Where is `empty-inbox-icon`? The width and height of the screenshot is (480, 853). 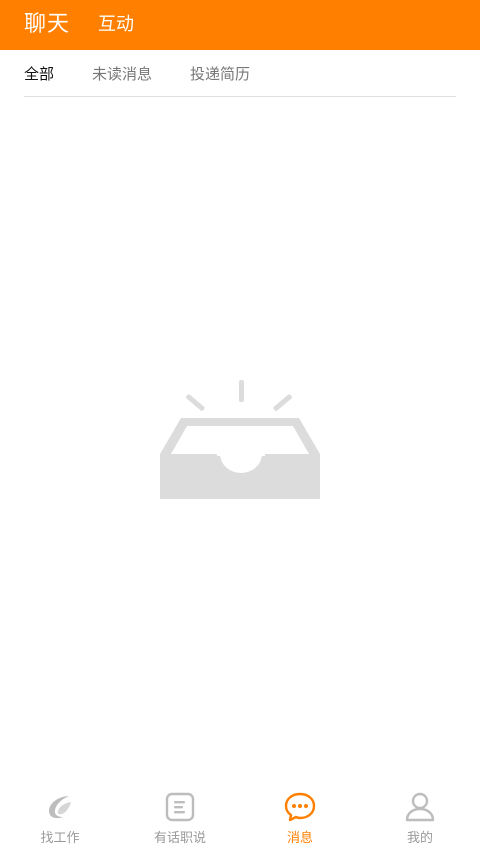 empty-inbox-icon is located at coordinates (240, 439).